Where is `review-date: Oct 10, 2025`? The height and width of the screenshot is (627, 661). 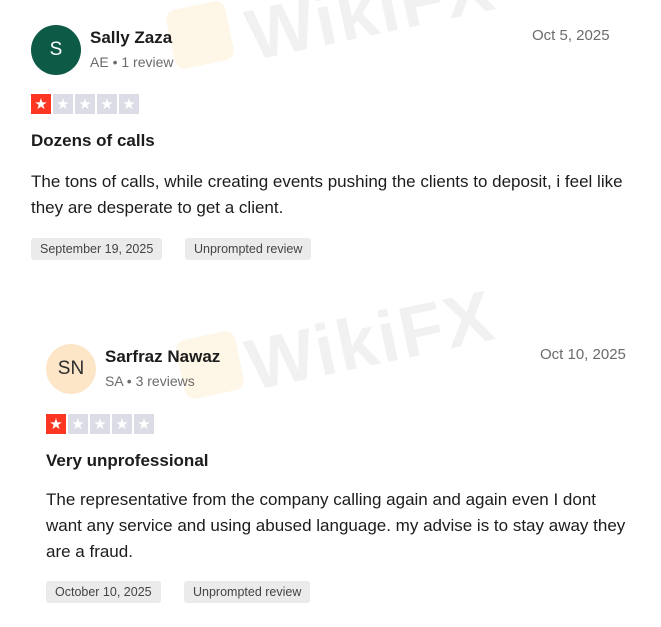 review-date: Oct 10, 2025 is located at coordinates (583, 354).